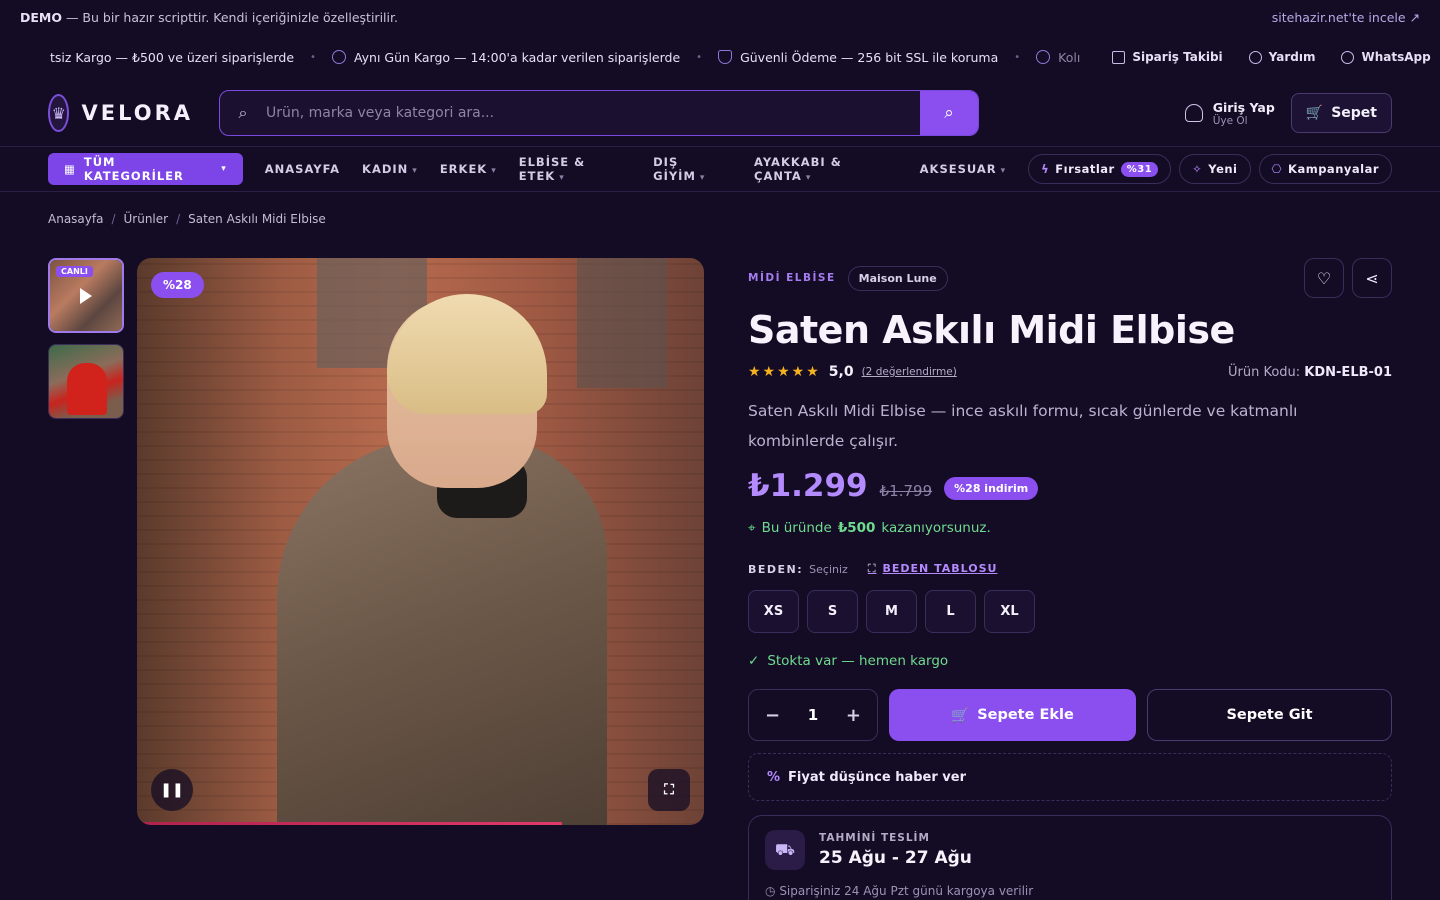  Describe the element at coordinates (808, 486) in the screenshot. I see `current-price: ₺1.299` at that location.